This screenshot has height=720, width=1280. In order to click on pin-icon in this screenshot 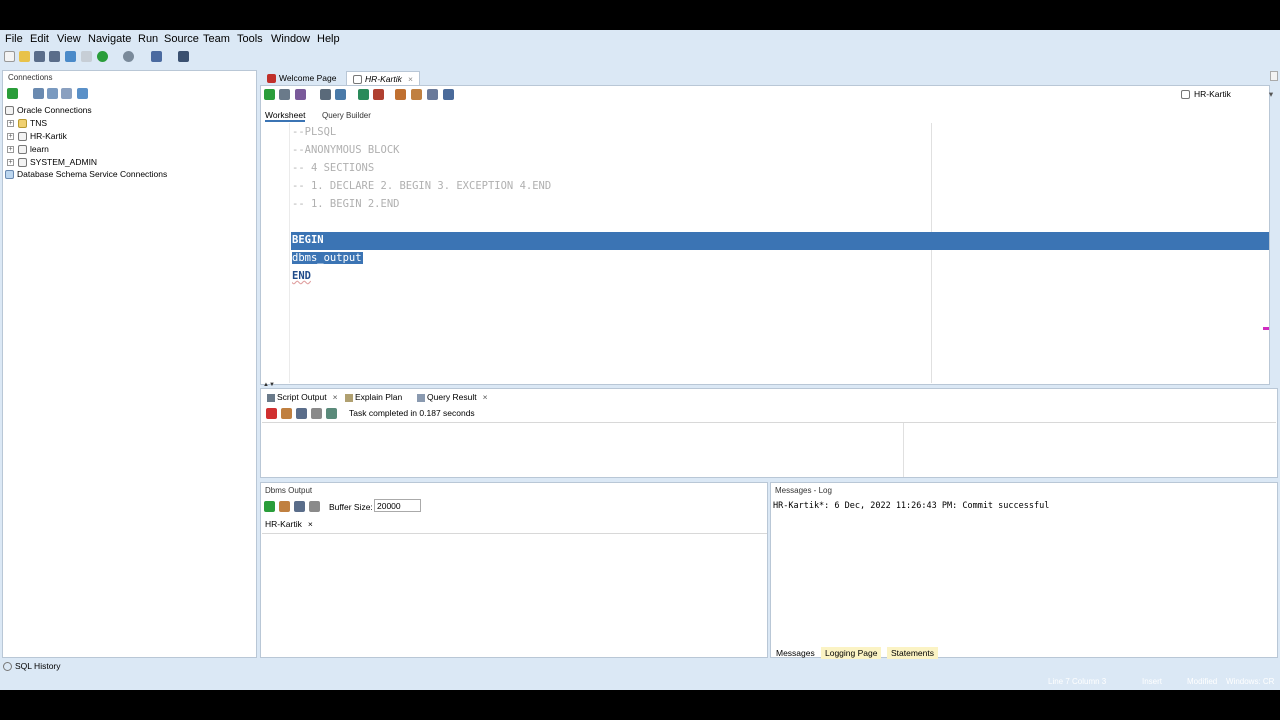, I will do `click(271, 413)`.